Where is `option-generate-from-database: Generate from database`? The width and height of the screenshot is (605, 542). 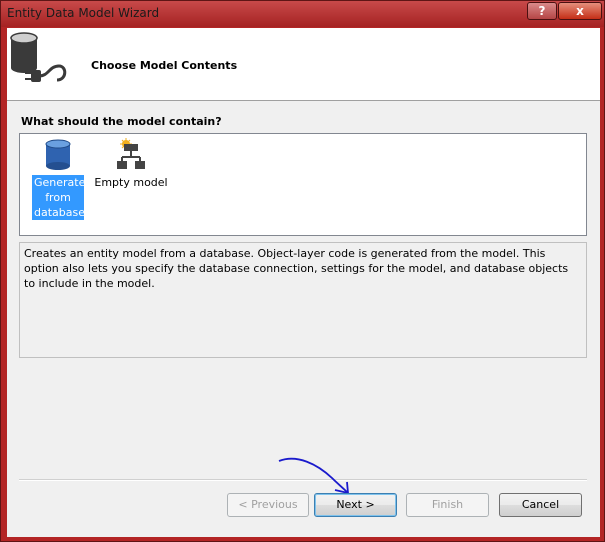
option-generate-from-database: Generate from database is located at coordinates (59, 179).